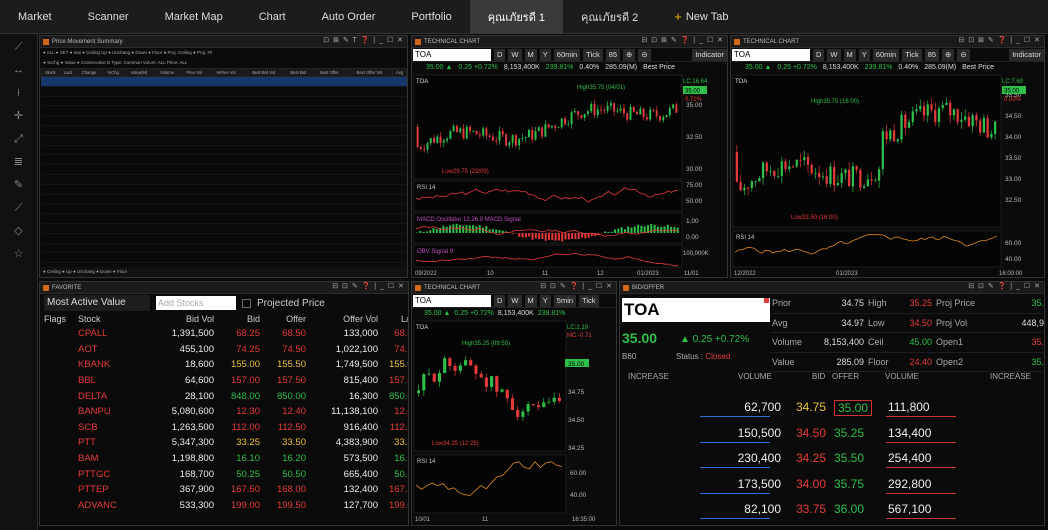  What do you see at coordinates (329, 72) in the screenshot?
I see `column-header: Best Offer` at bounding box center [329, 72].